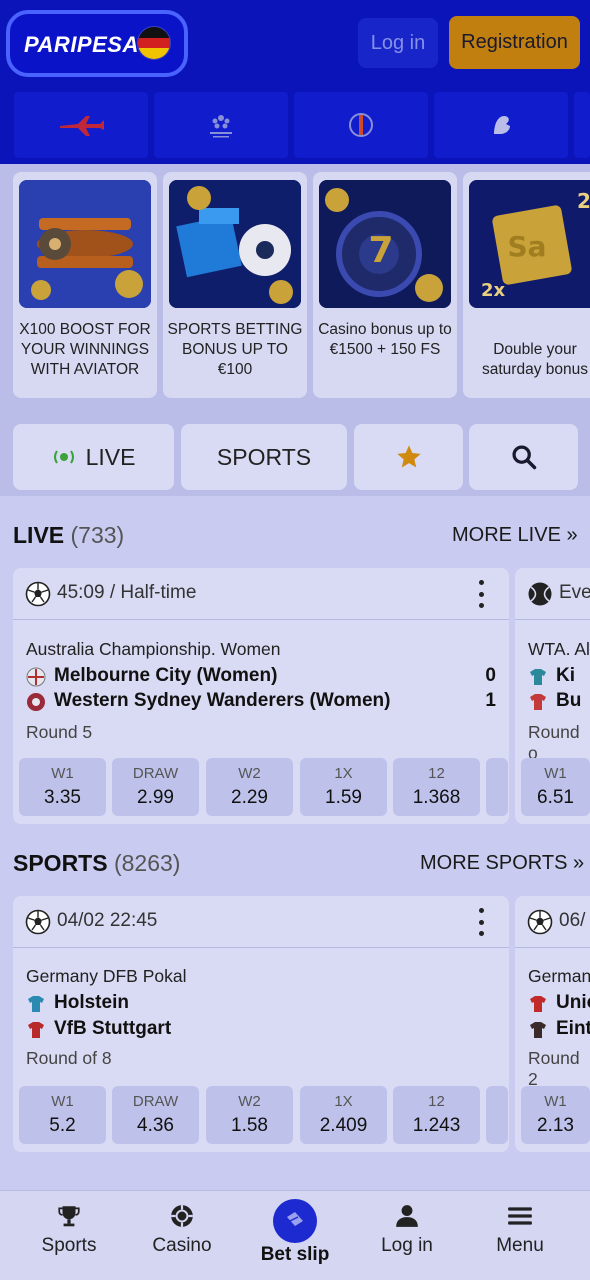 The height and width of the screenshot is (1280, 590). Describe the element at coordinates (97, 43) in the screenshot. I see `paripesa-logo: PARIPESA` at that location.